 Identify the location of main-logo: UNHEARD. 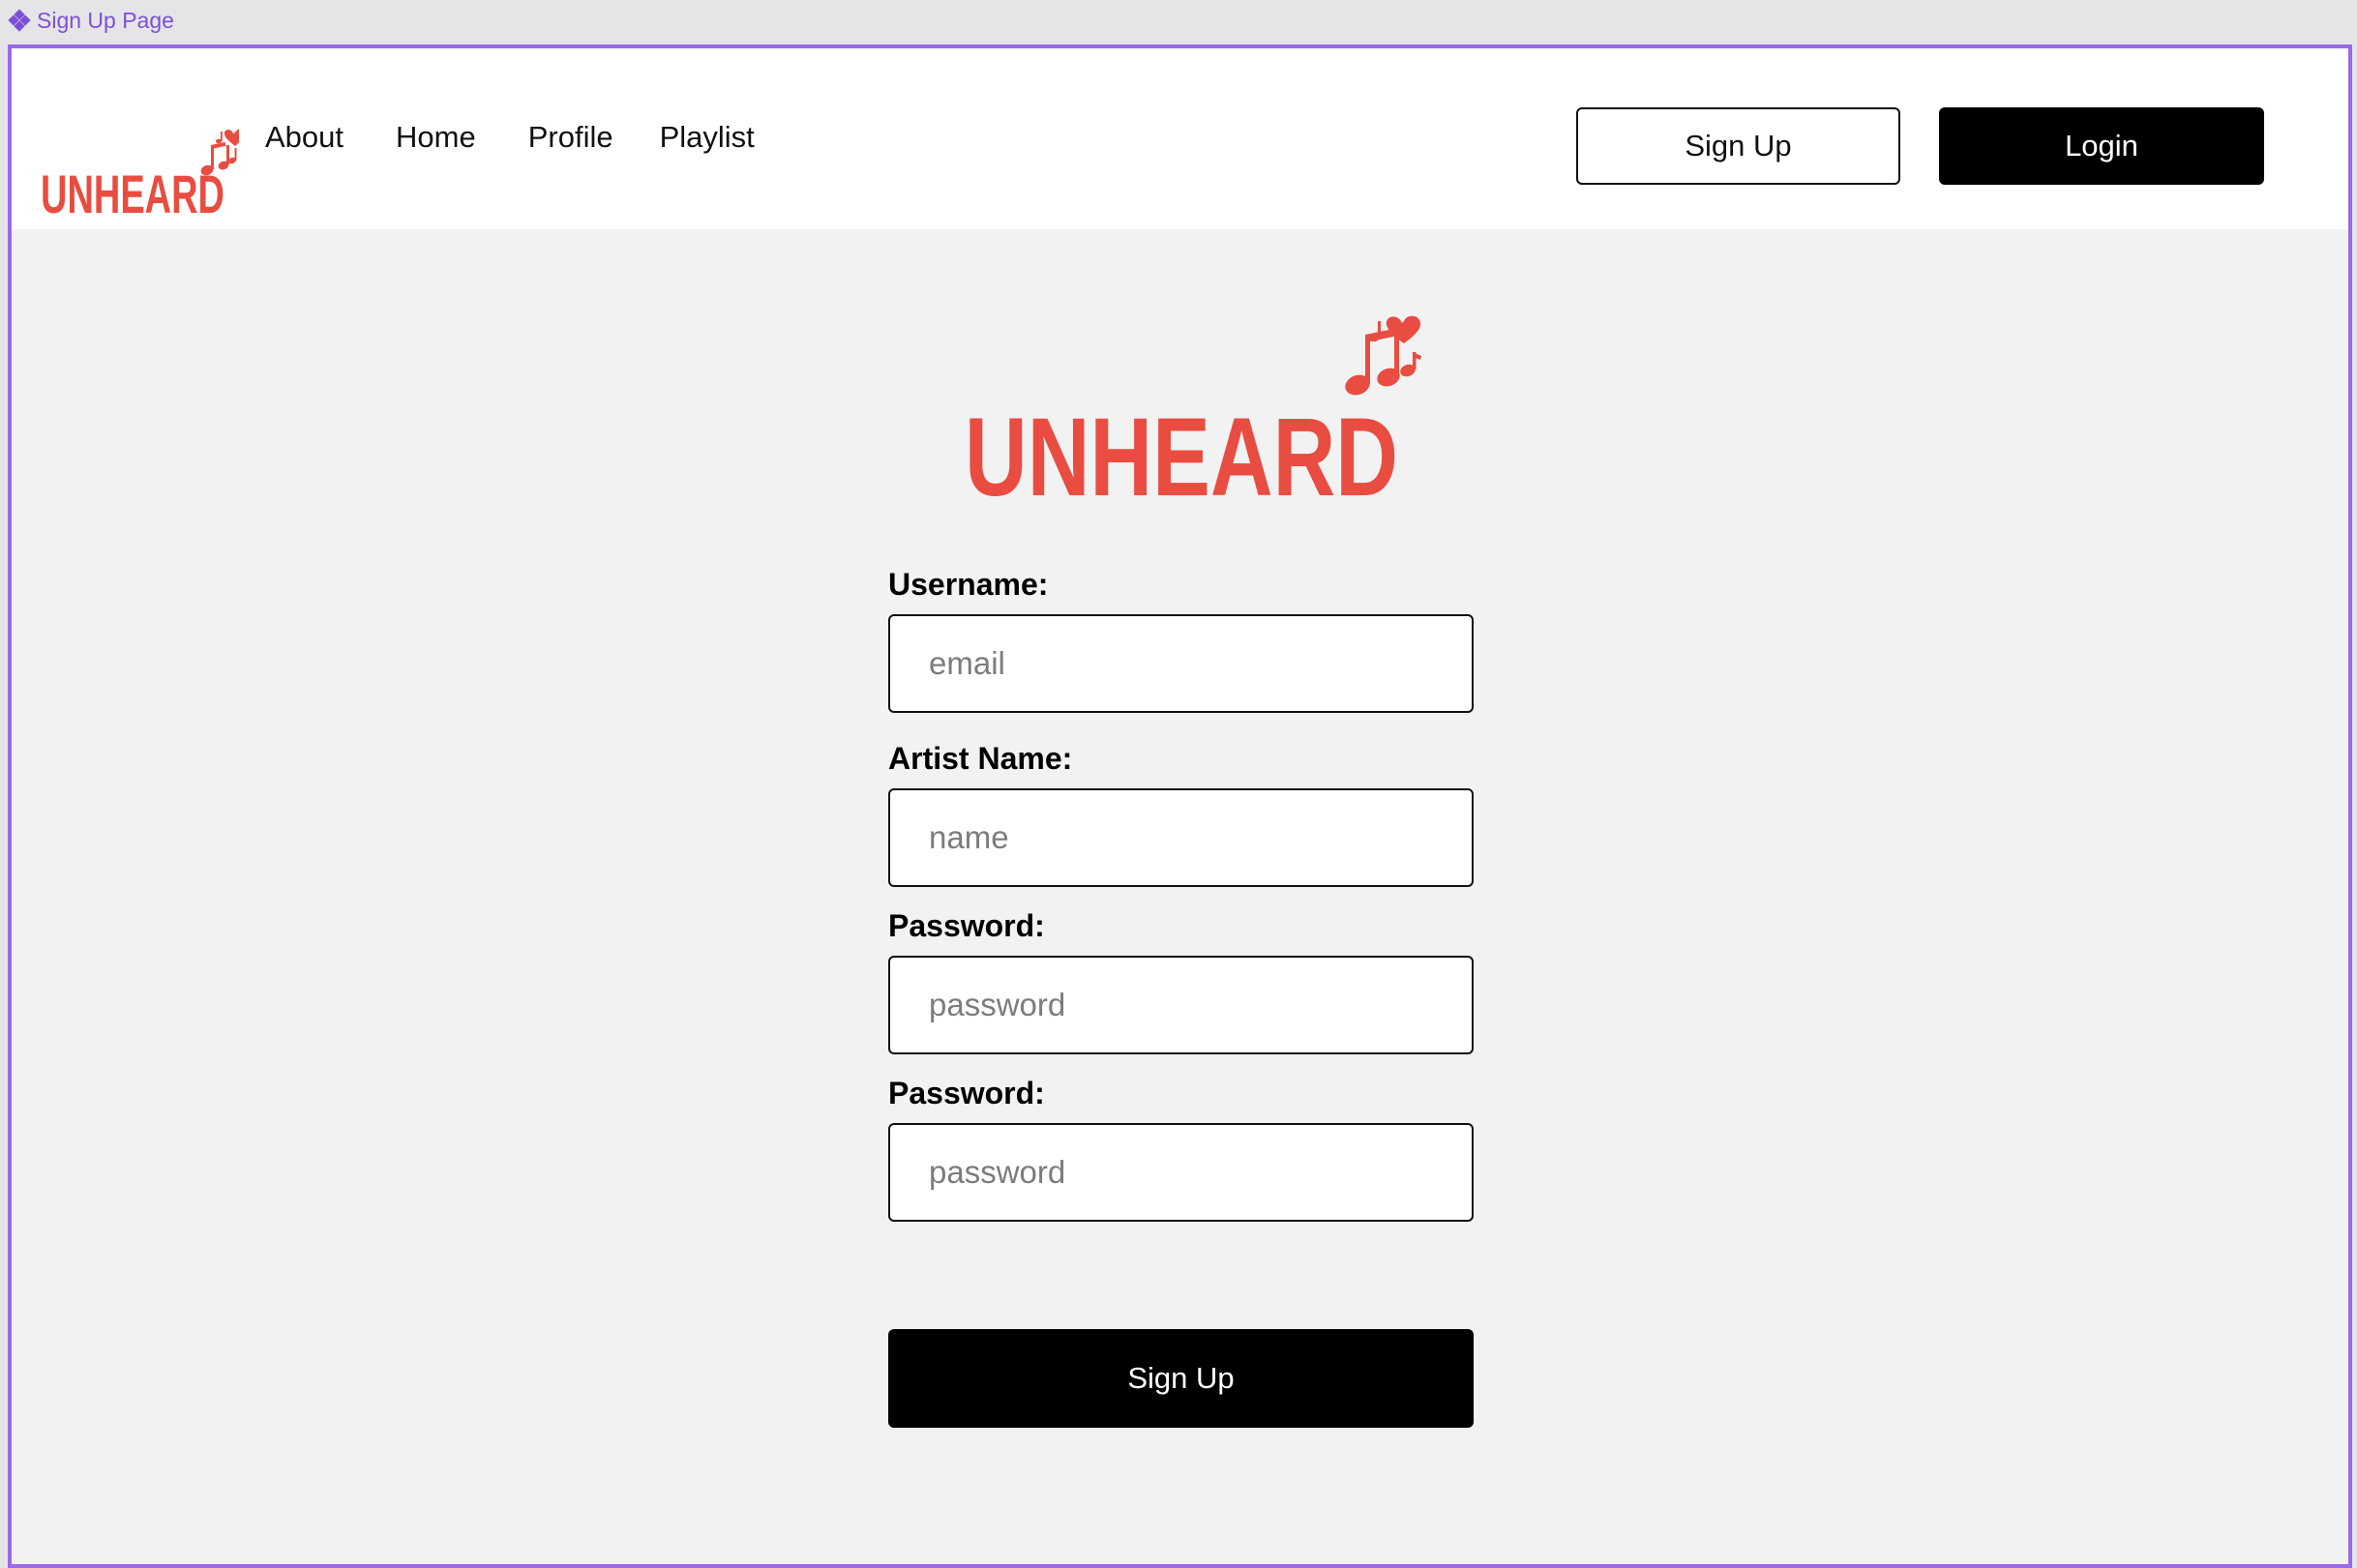
(1193, 411).